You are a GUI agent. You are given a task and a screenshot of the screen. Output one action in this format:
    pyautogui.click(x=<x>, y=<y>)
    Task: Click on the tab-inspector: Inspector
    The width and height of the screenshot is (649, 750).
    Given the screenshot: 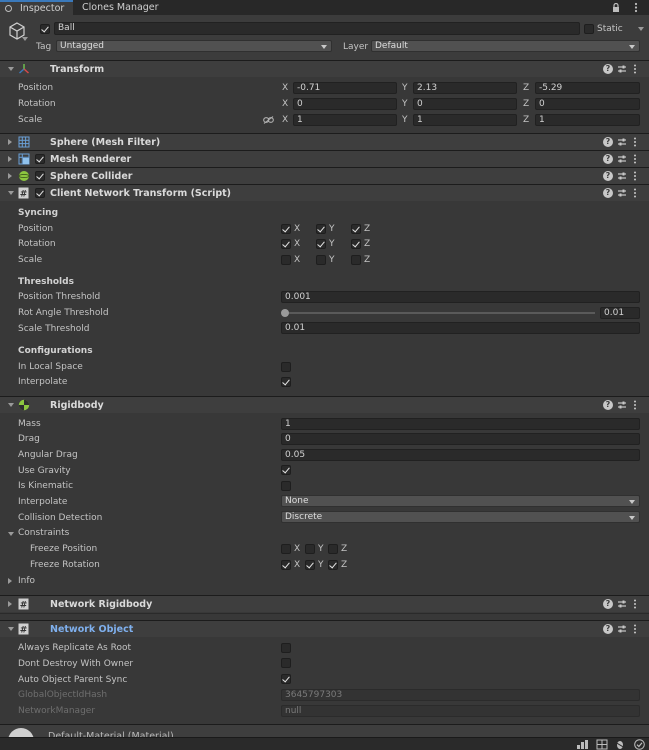 What is the action you would take?
    pyautogui.click(x=36, y=7)
    